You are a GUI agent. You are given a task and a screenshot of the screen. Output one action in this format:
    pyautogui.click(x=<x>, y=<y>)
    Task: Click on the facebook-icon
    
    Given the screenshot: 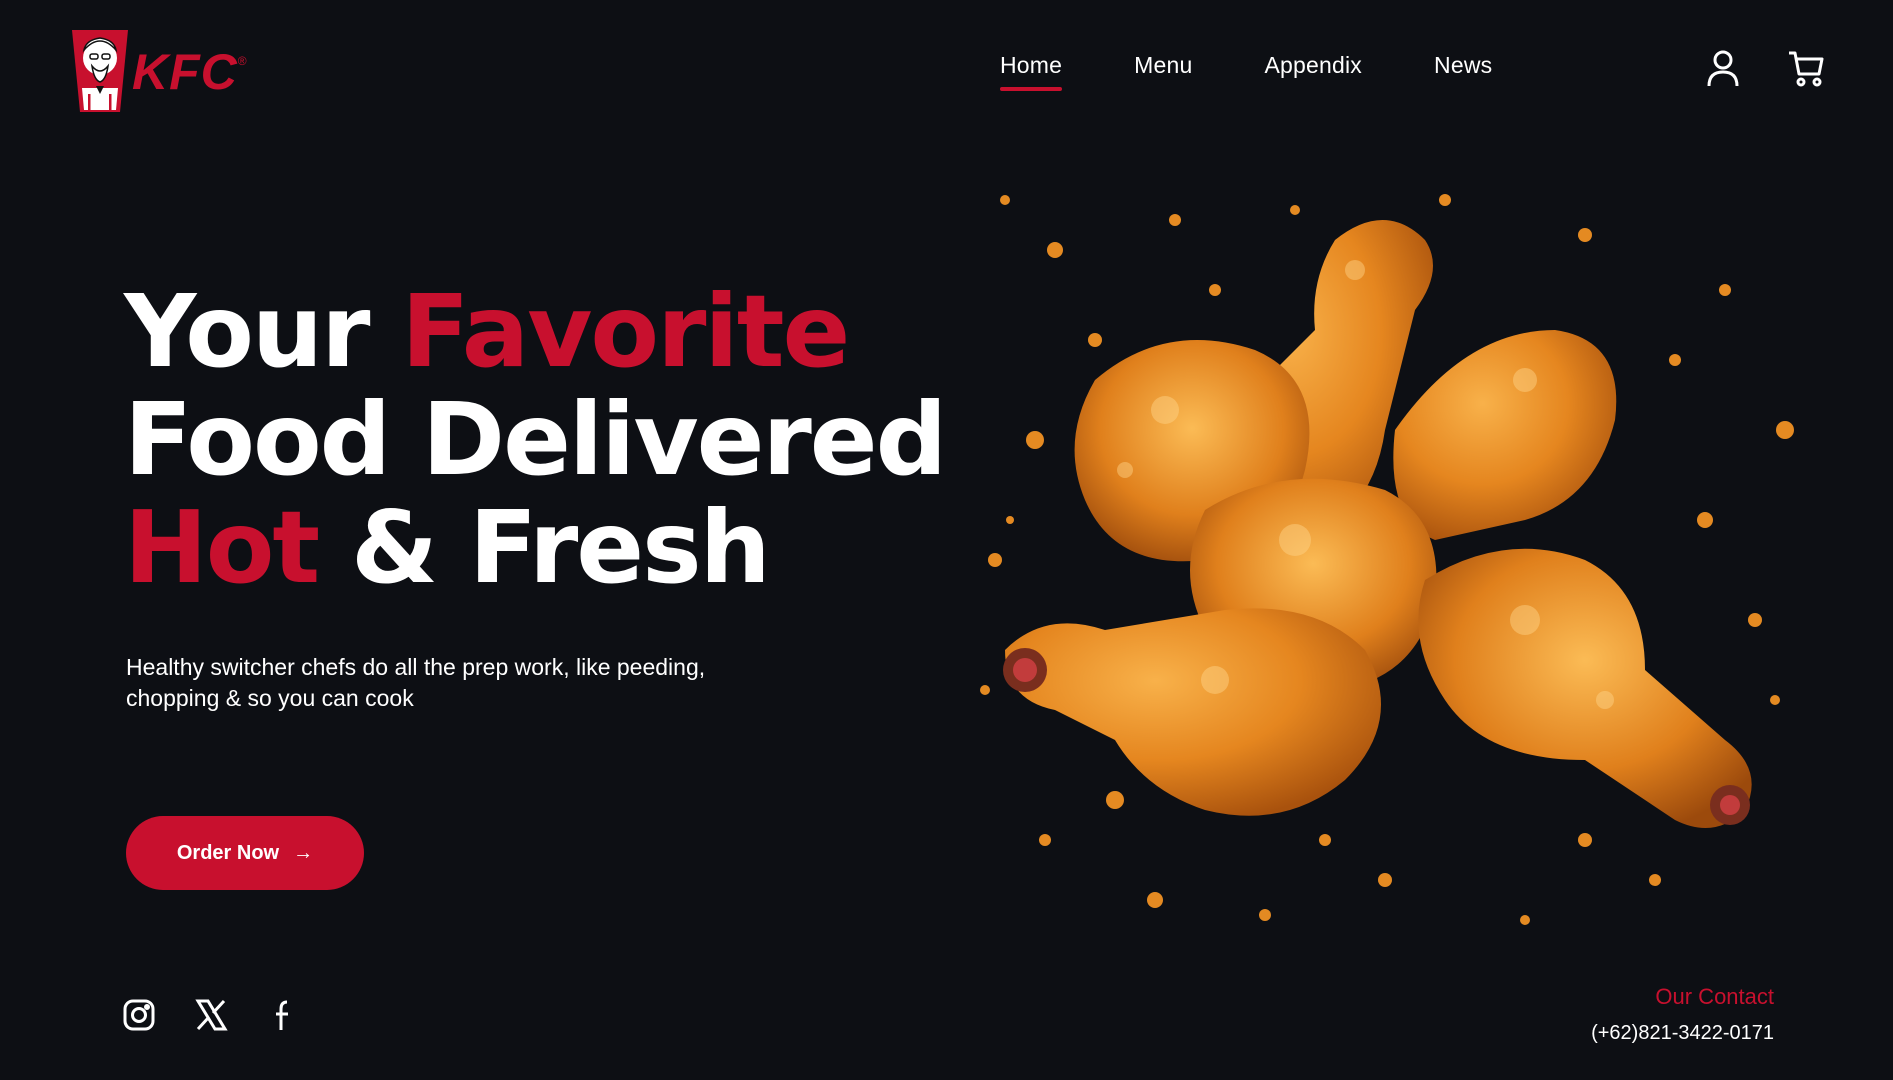 What is the action you would take?
    pyautogui.click(x=283, y=1015)
    